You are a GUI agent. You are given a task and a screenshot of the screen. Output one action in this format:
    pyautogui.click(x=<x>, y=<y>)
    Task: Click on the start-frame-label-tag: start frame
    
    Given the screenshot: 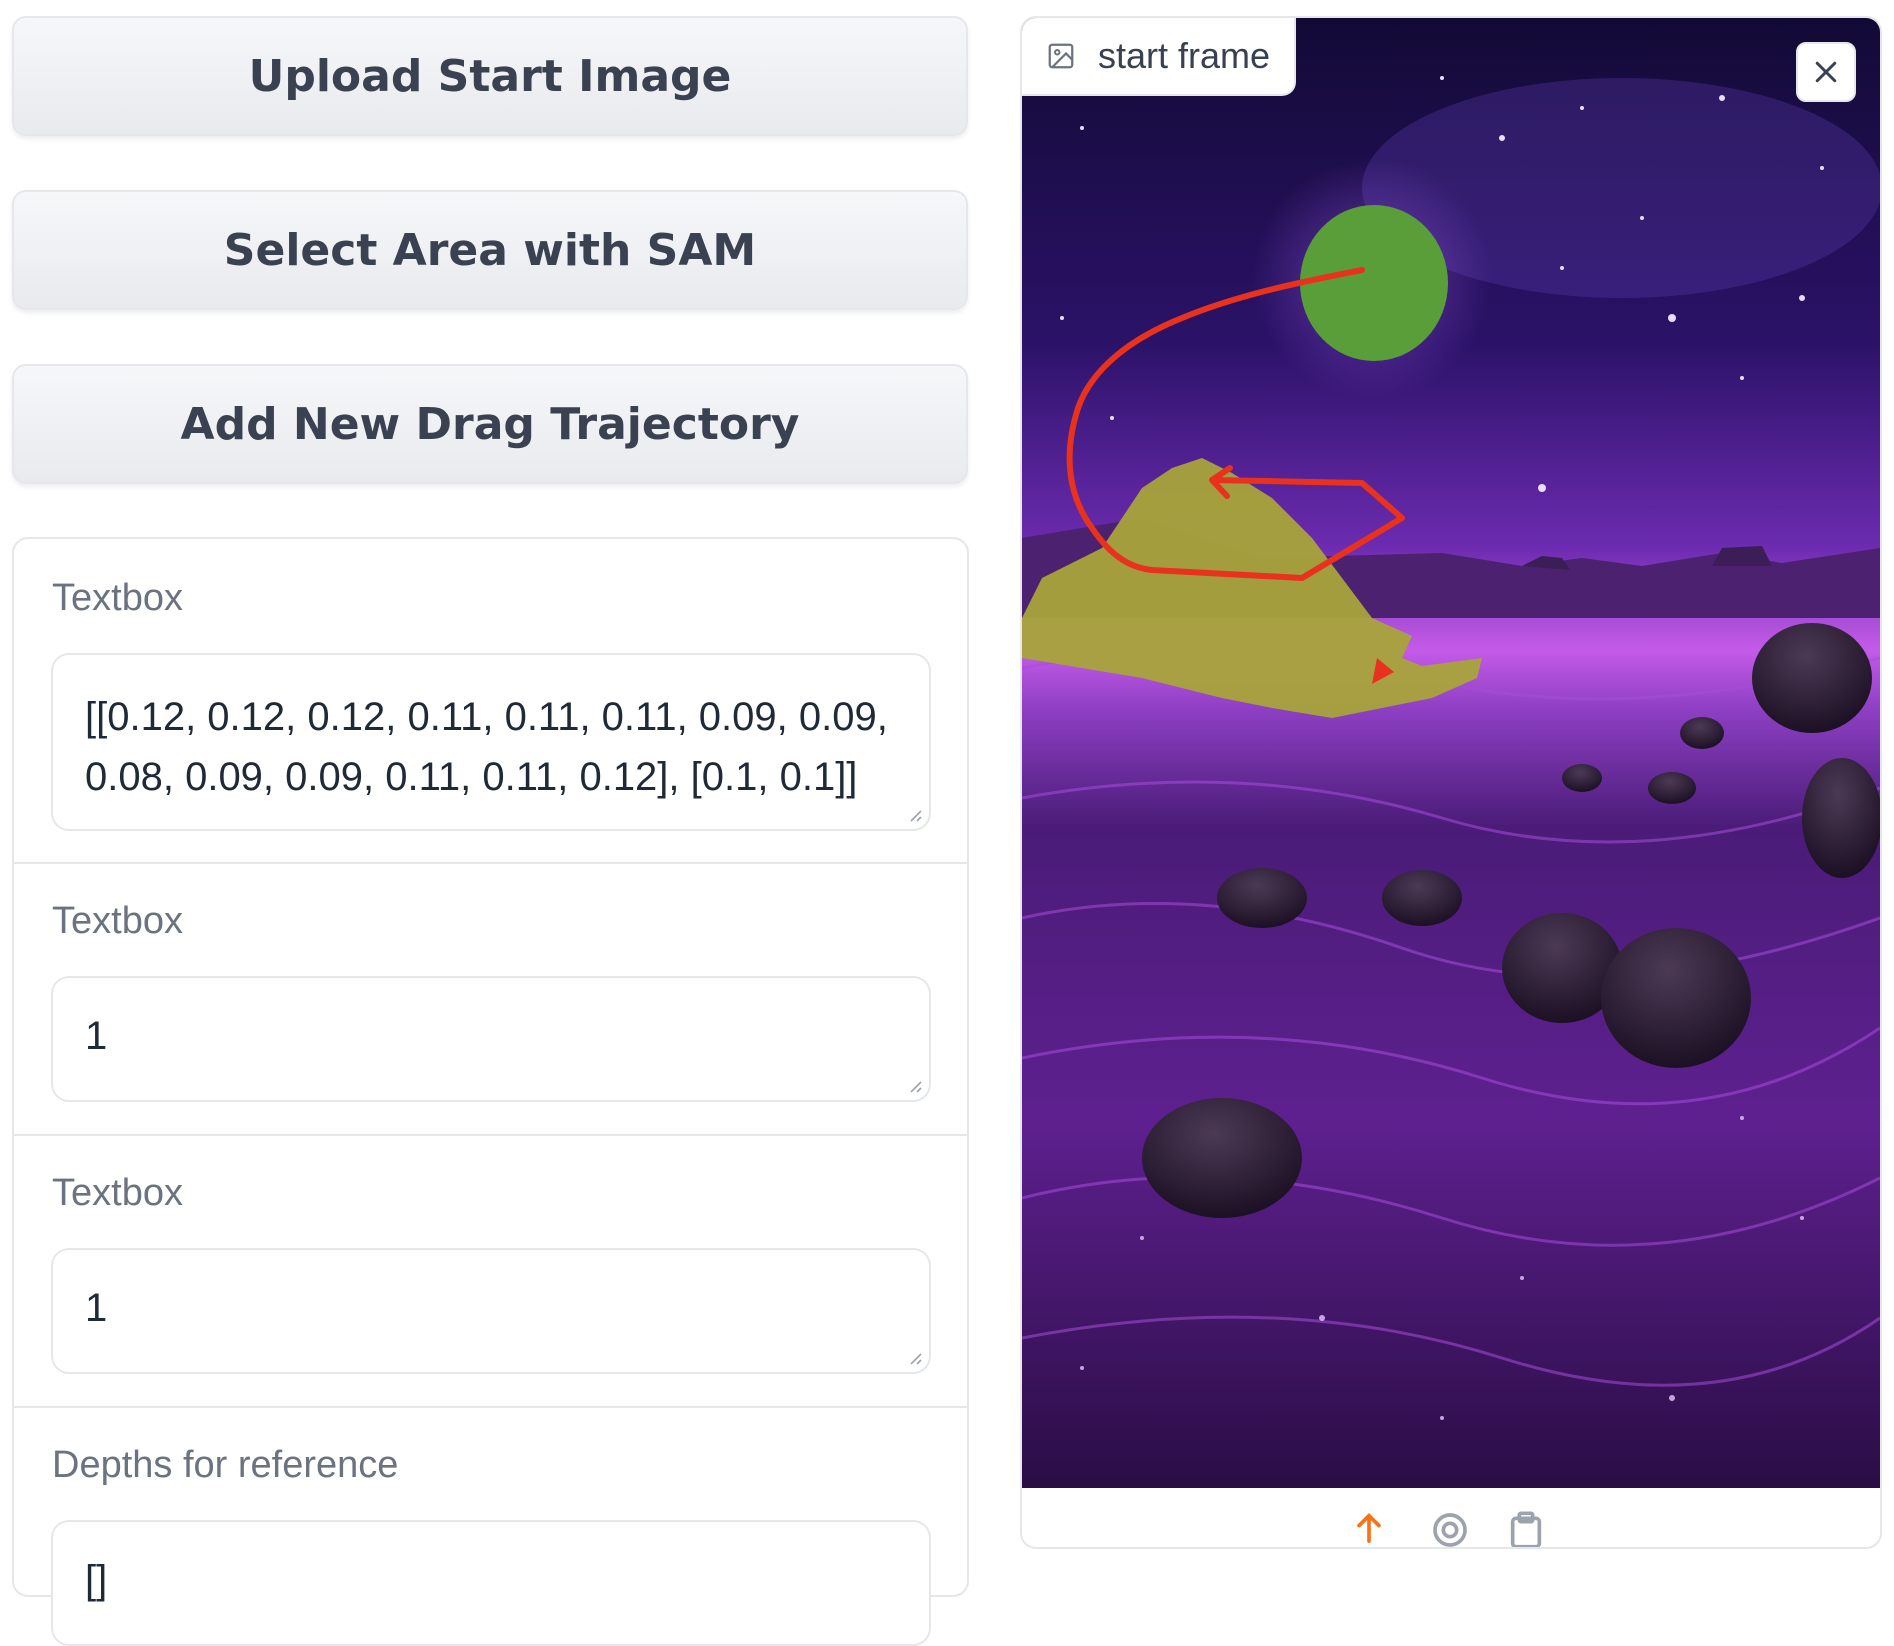 What is the action you would take?
    pyautogui.click(x=1159, y=57)
    